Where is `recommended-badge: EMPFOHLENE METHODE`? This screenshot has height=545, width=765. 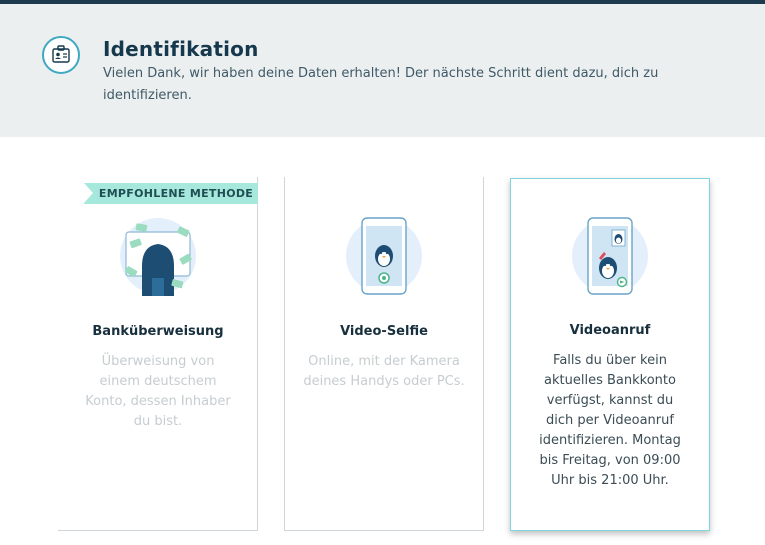 recommended-badge: EMPFOHLENE METHODE is located at coordinates (171, 193).